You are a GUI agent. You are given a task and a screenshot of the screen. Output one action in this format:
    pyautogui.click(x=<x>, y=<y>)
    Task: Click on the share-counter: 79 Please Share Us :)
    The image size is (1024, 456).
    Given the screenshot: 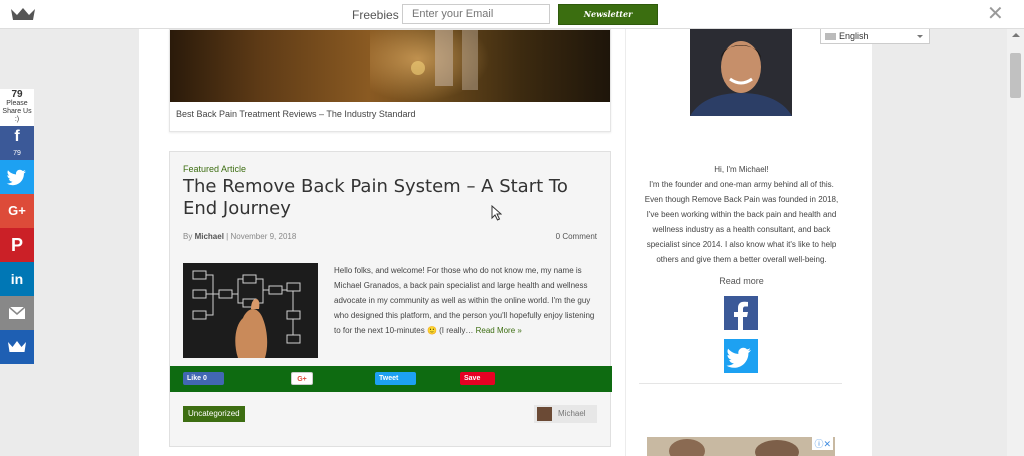 What is the action you would take?
    pyautogui.click(x=17, y=107)
    